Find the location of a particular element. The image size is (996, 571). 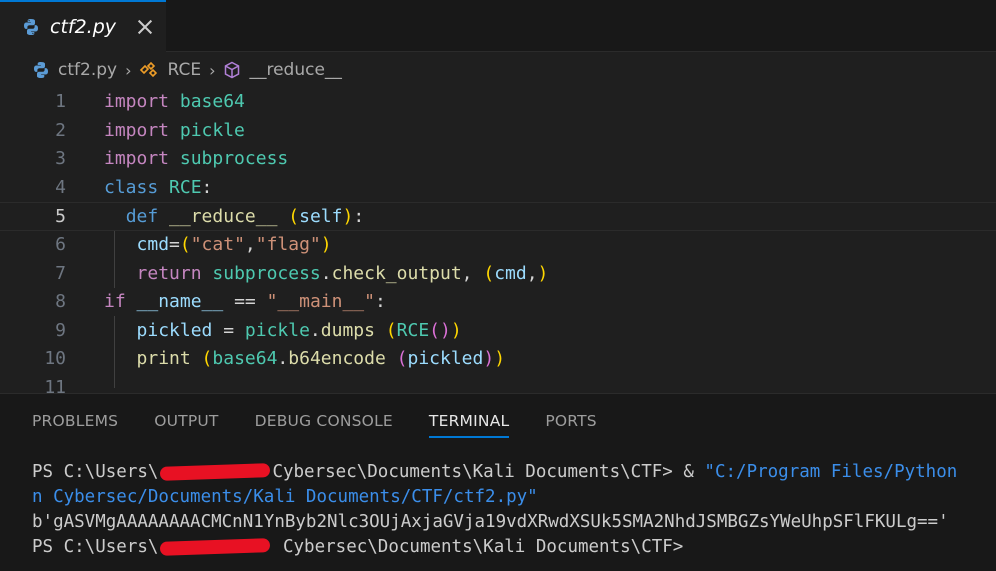

code-line: 2 import pickle is located at coordinates (498, 131).